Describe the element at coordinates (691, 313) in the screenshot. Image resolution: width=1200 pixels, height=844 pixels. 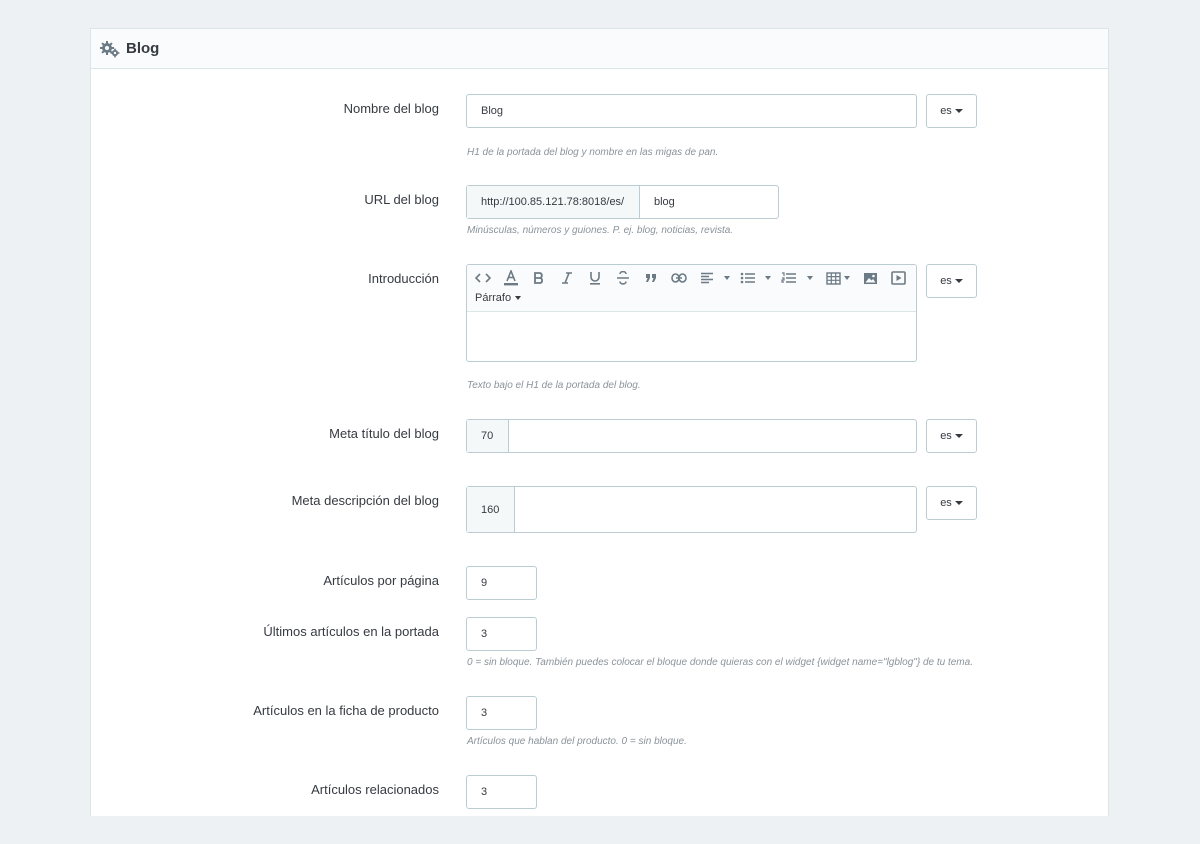
I see `intro-rich-text-editor: Párrafo` at that location.